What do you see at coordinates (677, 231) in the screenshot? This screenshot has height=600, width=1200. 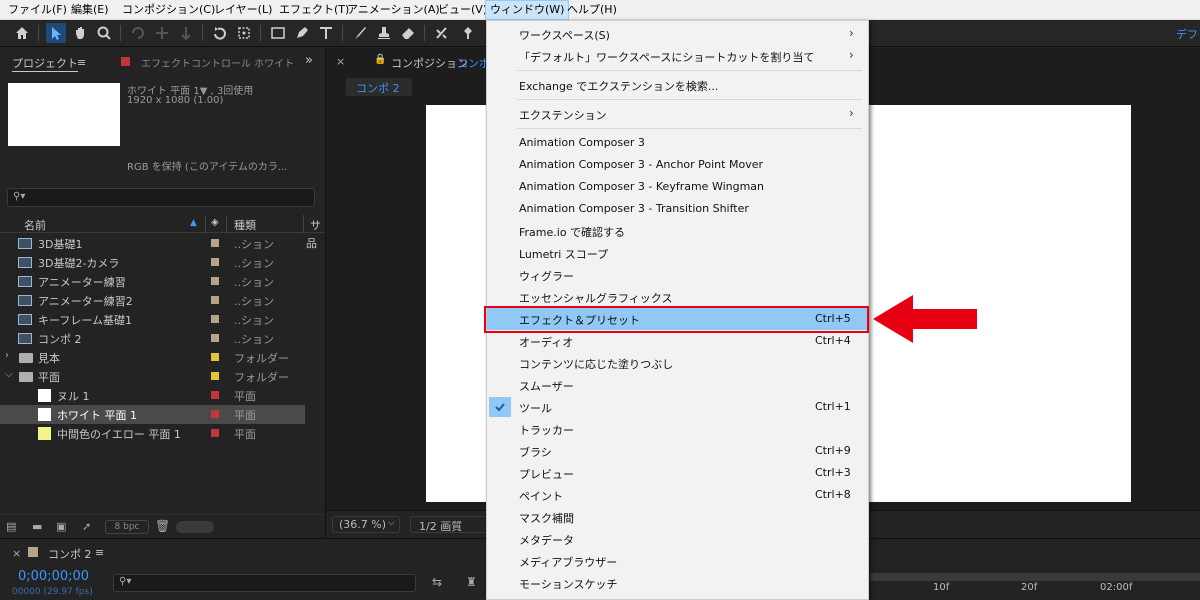 I see `window-menu-item: Frame.io で確認する` at bounding box center [677, 231].